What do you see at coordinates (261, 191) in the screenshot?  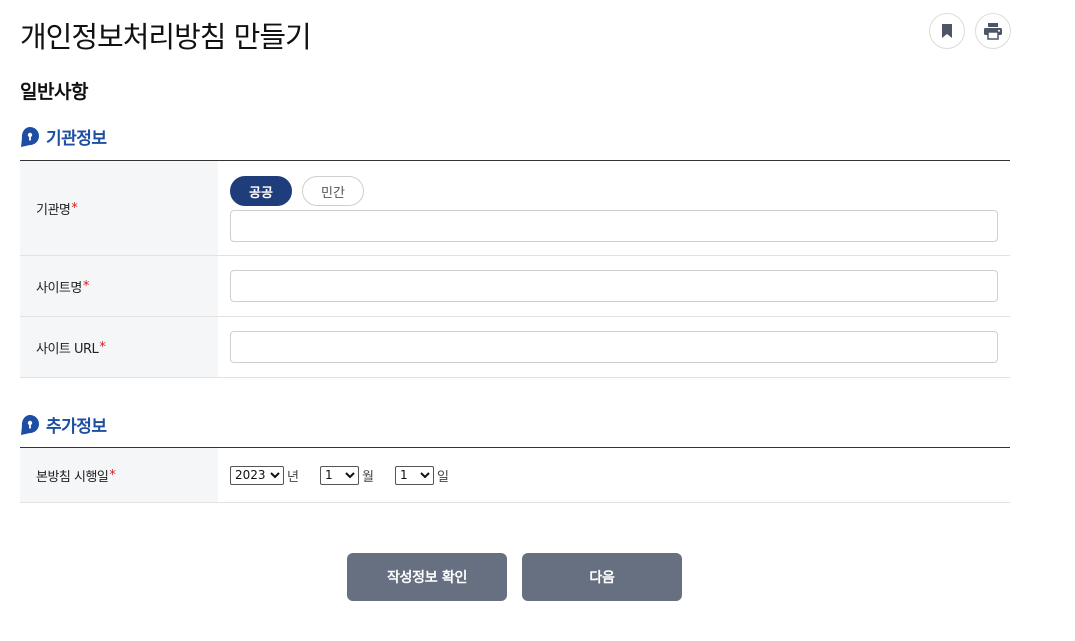 I see `public-toggle-button: 공공` at bounding box center [261, 191].